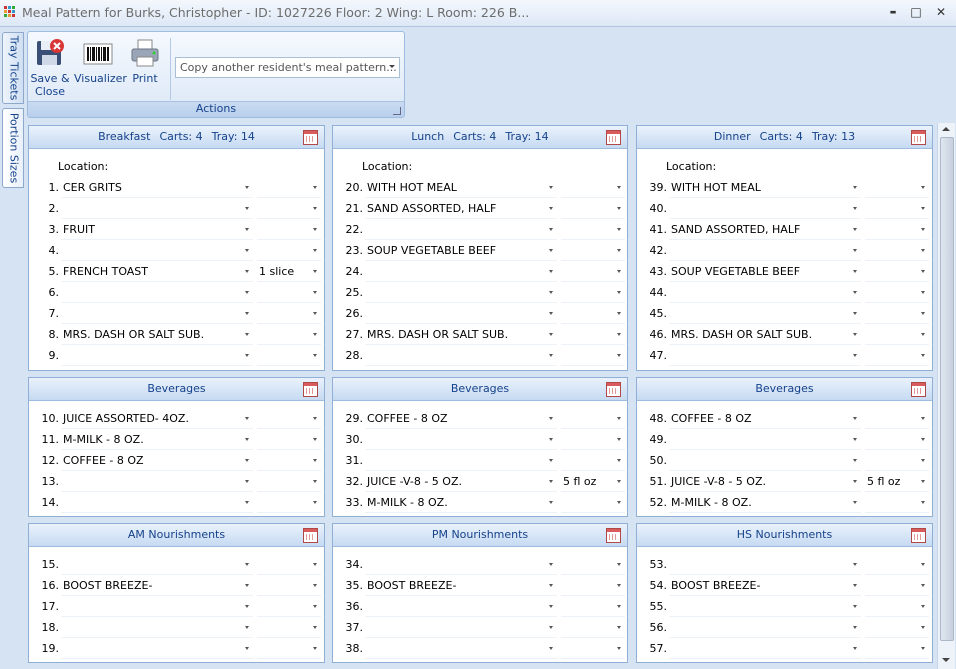 The width and height of the screenshot is (956, 669). What do you see at coordinates (765, 586) in the screenshot?
I see `food-item-combo: BOOST BREEZE-` at bounding box center [765, 586].